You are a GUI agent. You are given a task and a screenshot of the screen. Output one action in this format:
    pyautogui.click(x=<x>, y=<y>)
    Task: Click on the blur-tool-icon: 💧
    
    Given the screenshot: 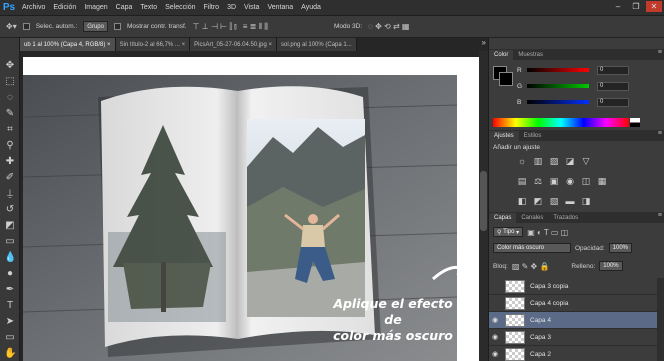 What is the action you would take?
    pyautogui.click(x=10, y=258)
    